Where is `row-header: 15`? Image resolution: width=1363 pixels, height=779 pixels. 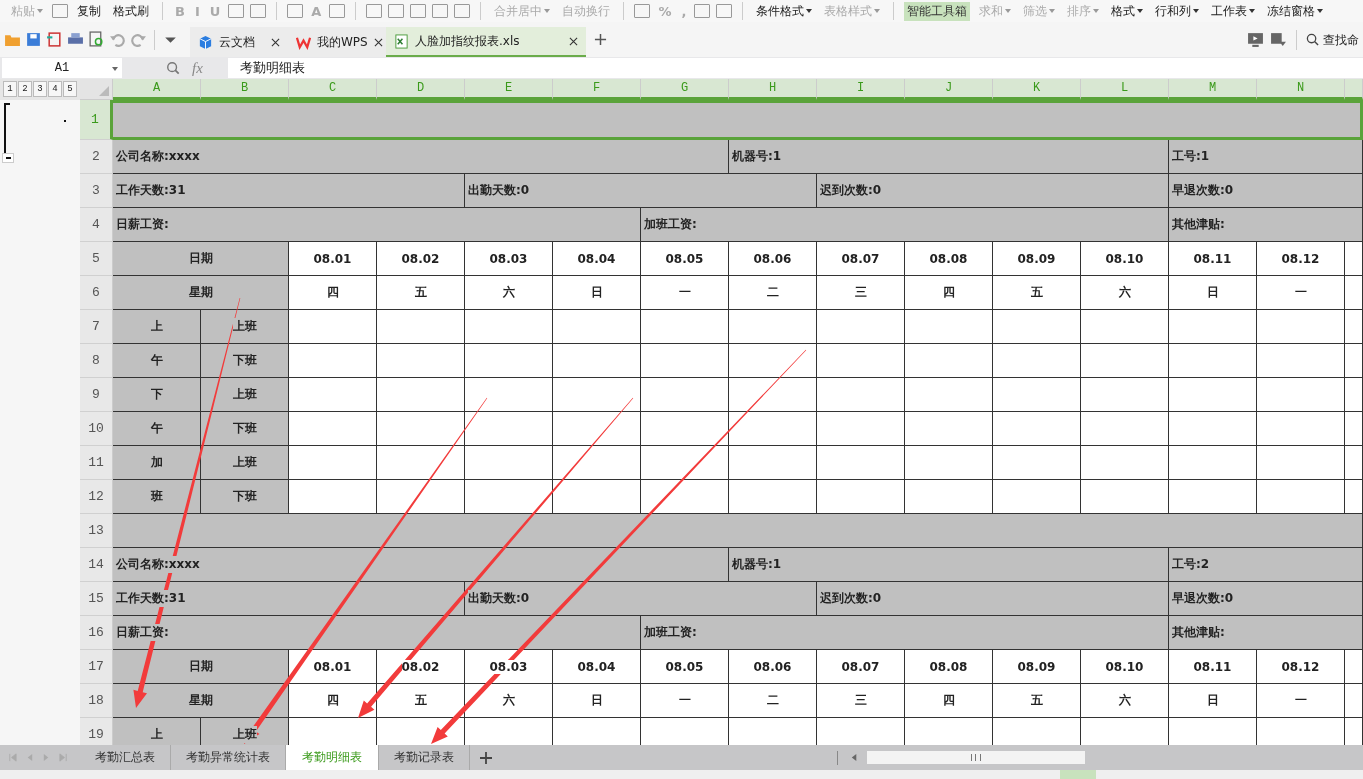 row-header: 15 is located at coordinates (96, 599).